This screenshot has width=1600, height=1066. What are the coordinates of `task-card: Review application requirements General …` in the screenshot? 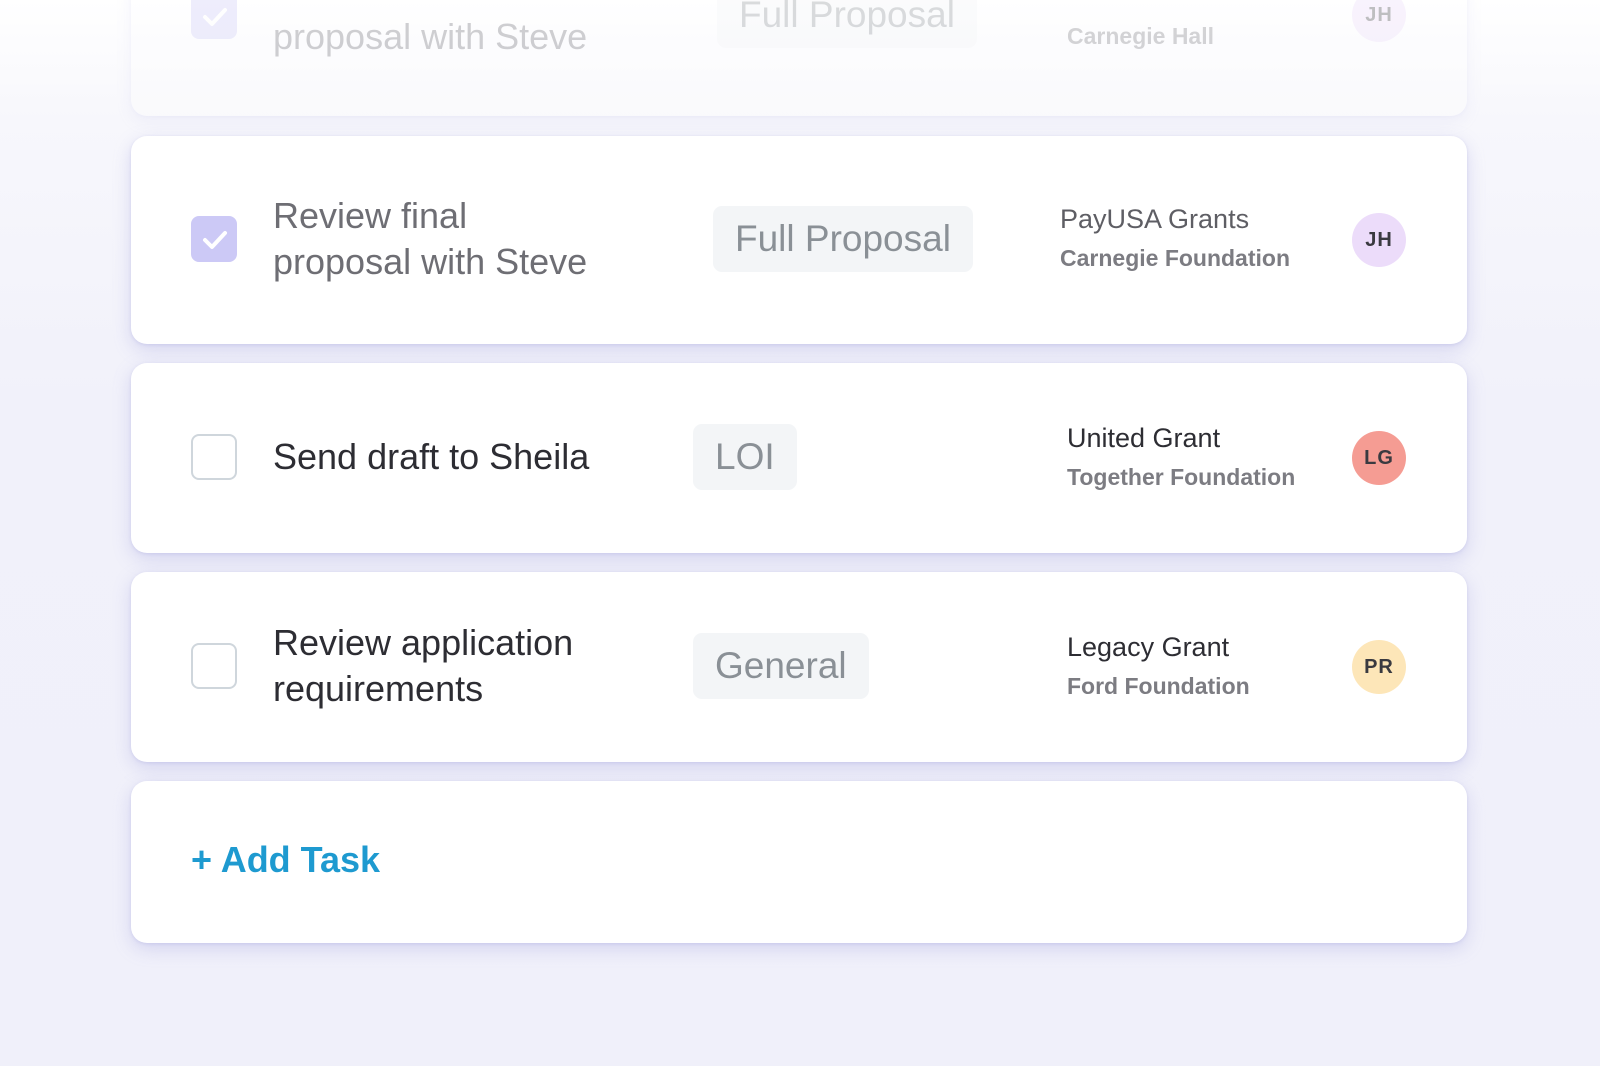 It's located at (799, 667).